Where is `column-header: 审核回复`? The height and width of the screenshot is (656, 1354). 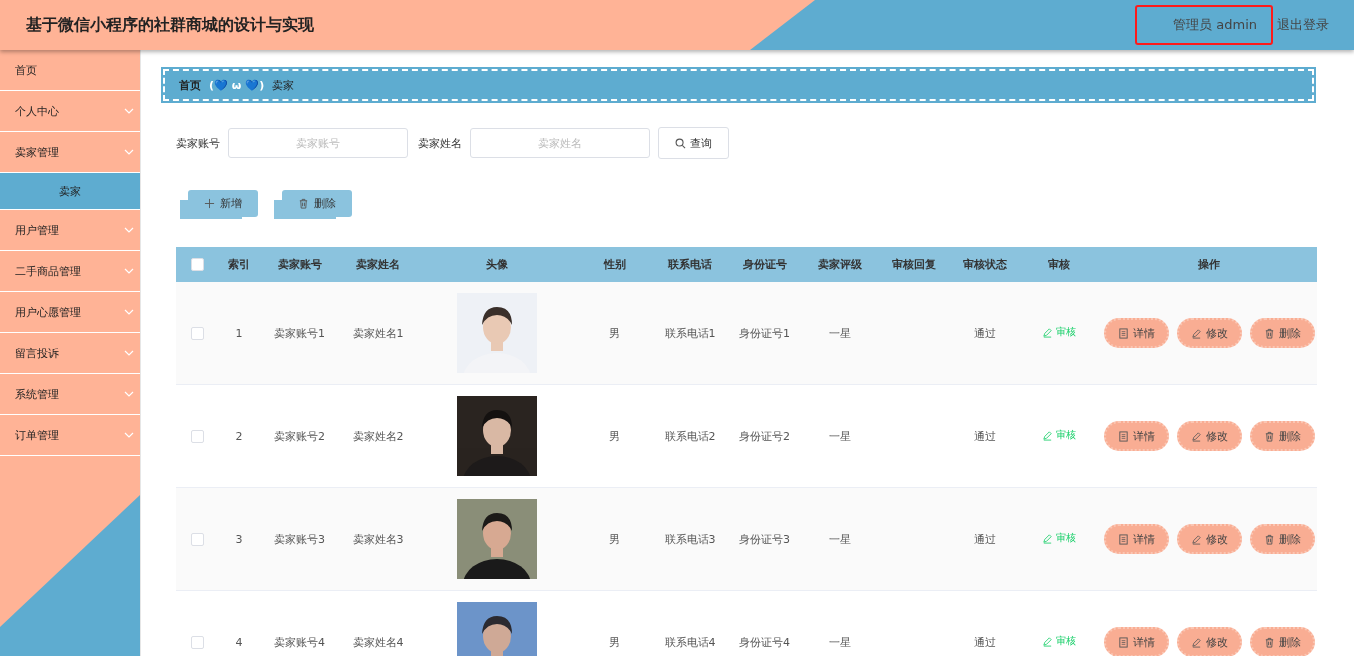
column-header: 审核回复 is located at coordinates (914, 264).